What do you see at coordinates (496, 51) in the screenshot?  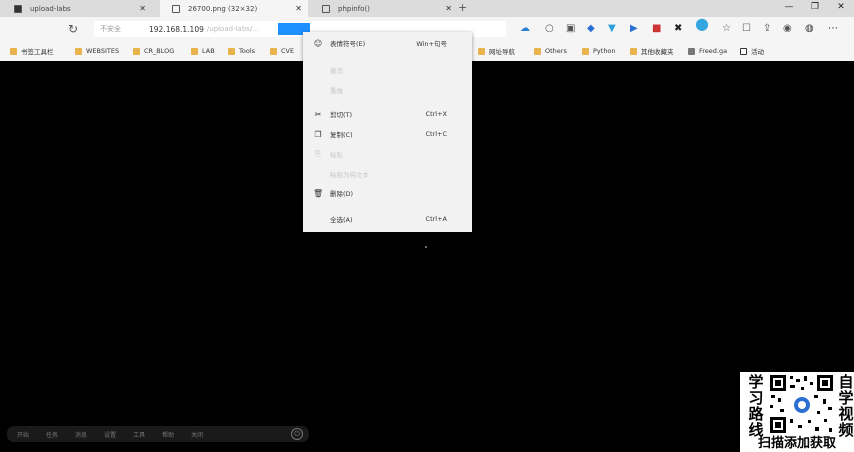 I see `bookmark-nav: 网址导航` at bounding box center [496, 51].